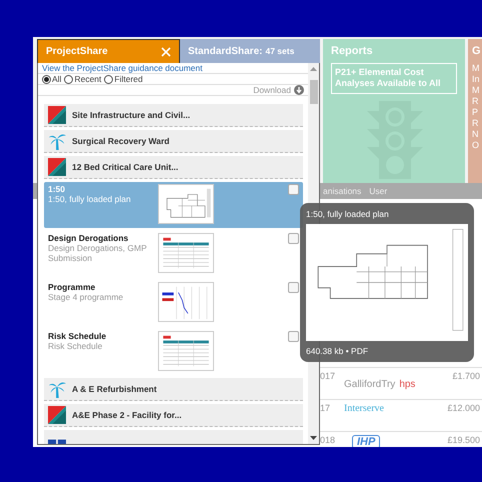 The image size is (482, 482). What do you see at coordinates (89, 238) in the screenshot?
I see `document-title: Design Derogations` at bounding box center [89, 238].